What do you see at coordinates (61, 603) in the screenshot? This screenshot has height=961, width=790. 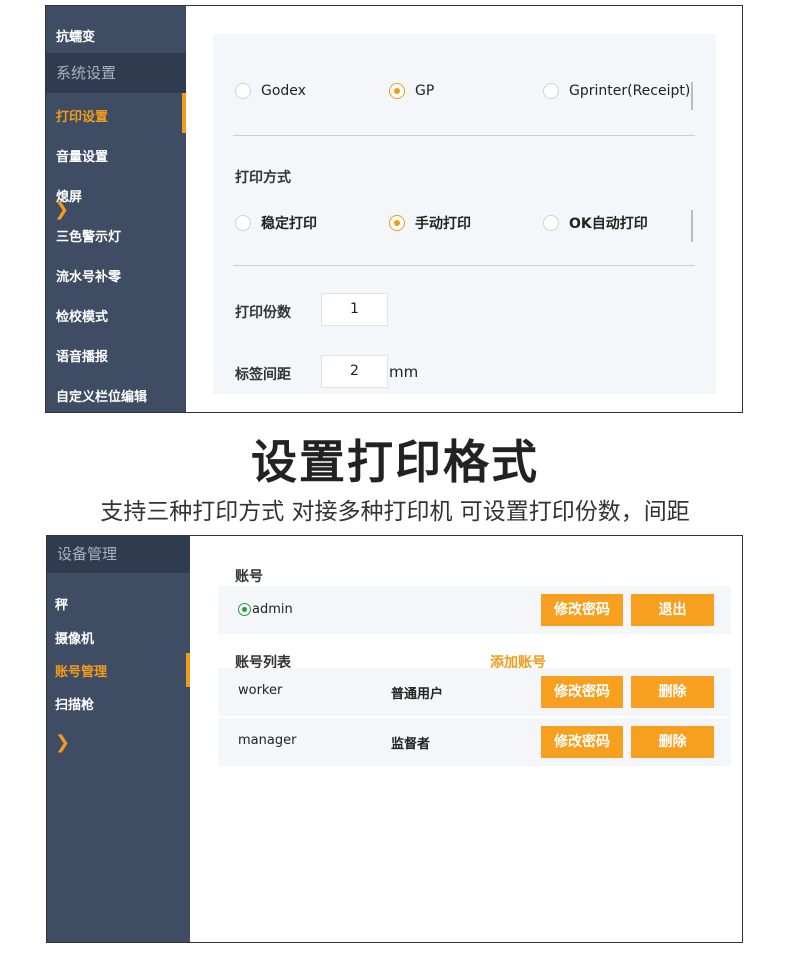 I see `sidebar-item-scale: 秤` at bounding box center [61, 603].